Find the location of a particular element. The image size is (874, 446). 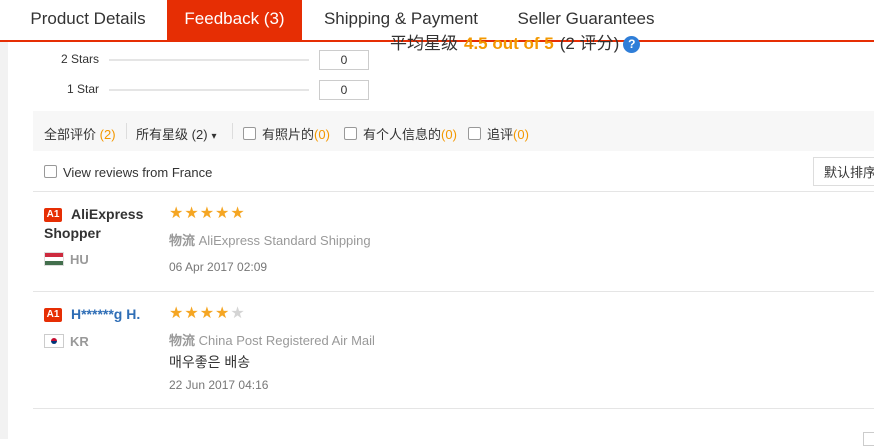

help-icon: ? is located at coordinates (632, 45).